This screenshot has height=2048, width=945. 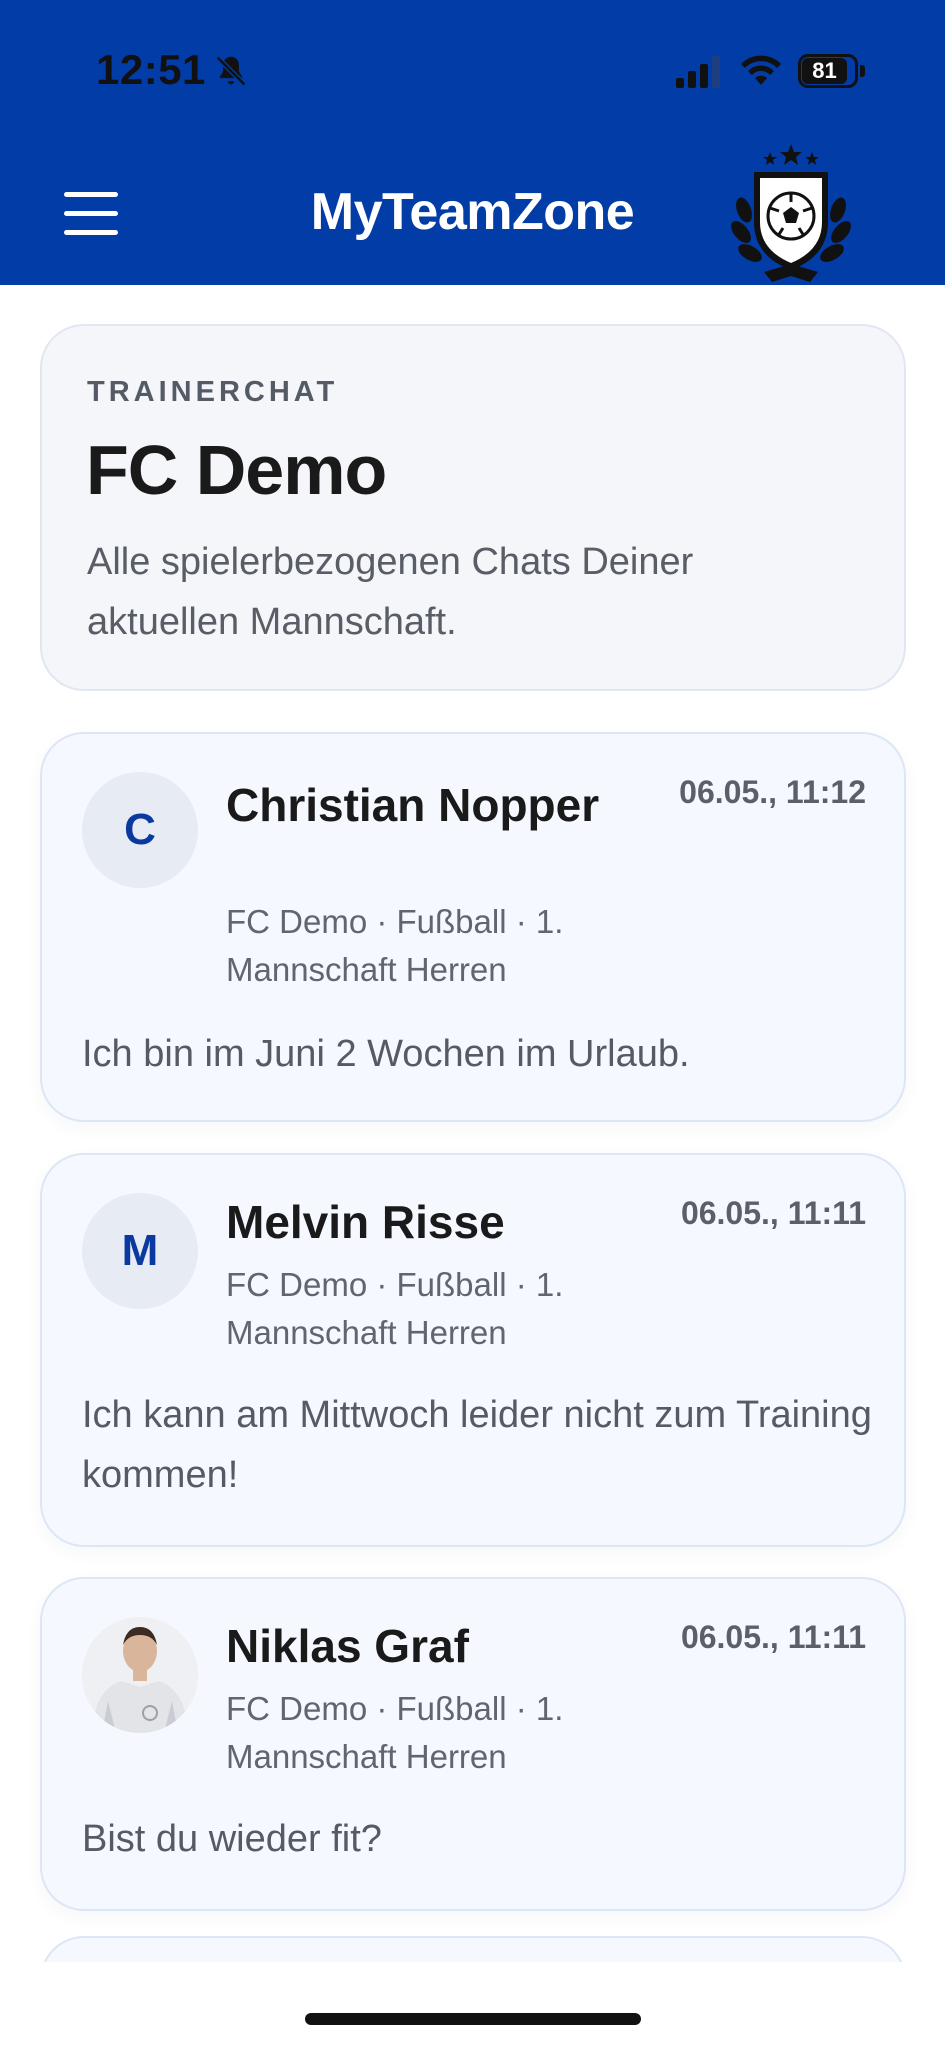 I want to click on chat-name: Niklas Graf, so click(x=347, y=1646).